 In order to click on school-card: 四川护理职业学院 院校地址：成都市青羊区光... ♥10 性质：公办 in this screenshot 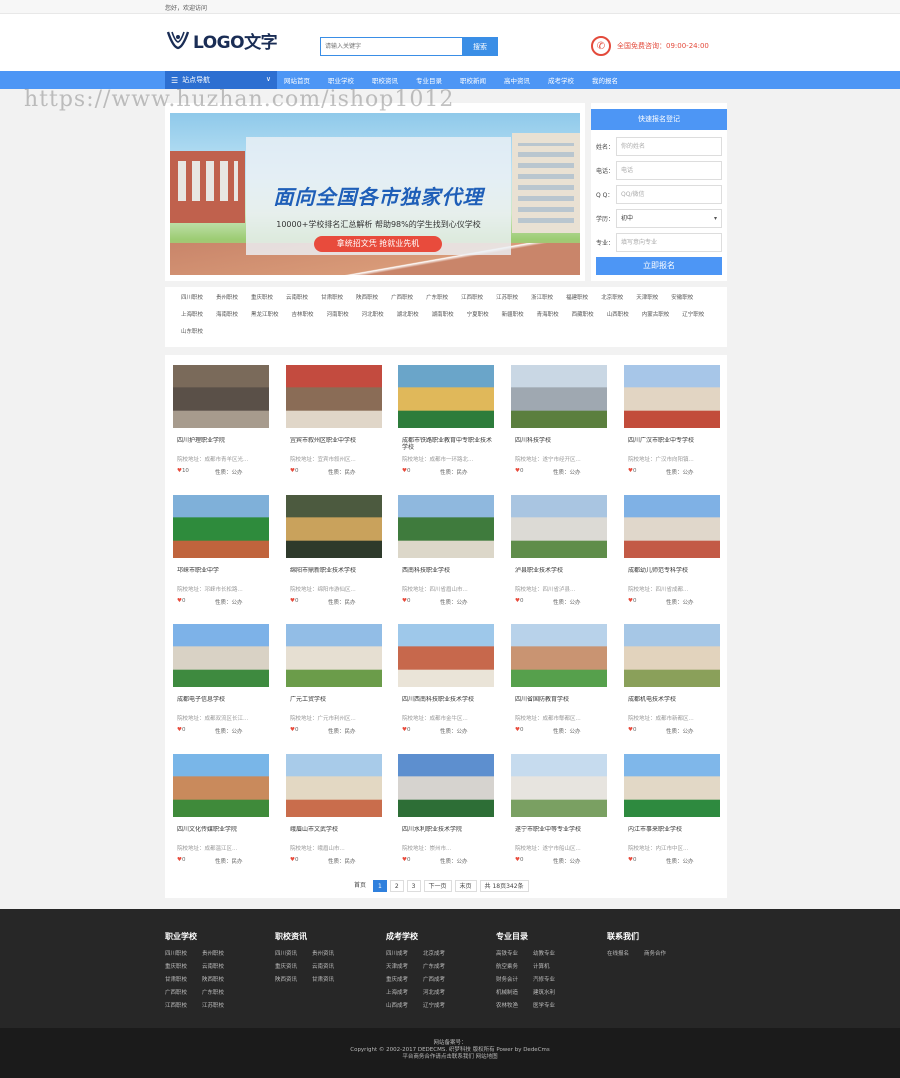, I will do `click(217, 415)`.